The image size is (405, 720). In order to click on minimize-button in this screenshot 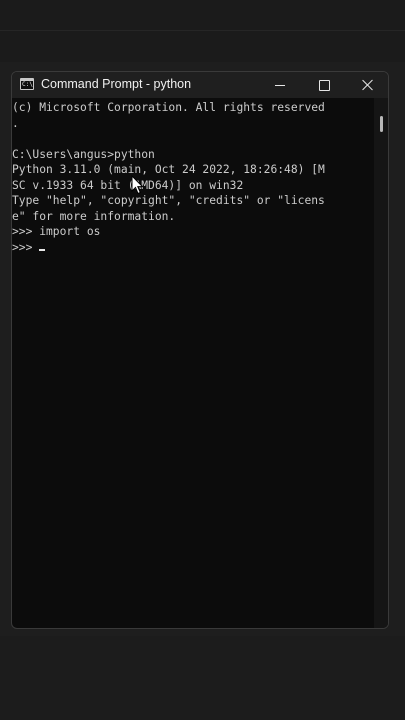, I will do `click(280, 85)`.